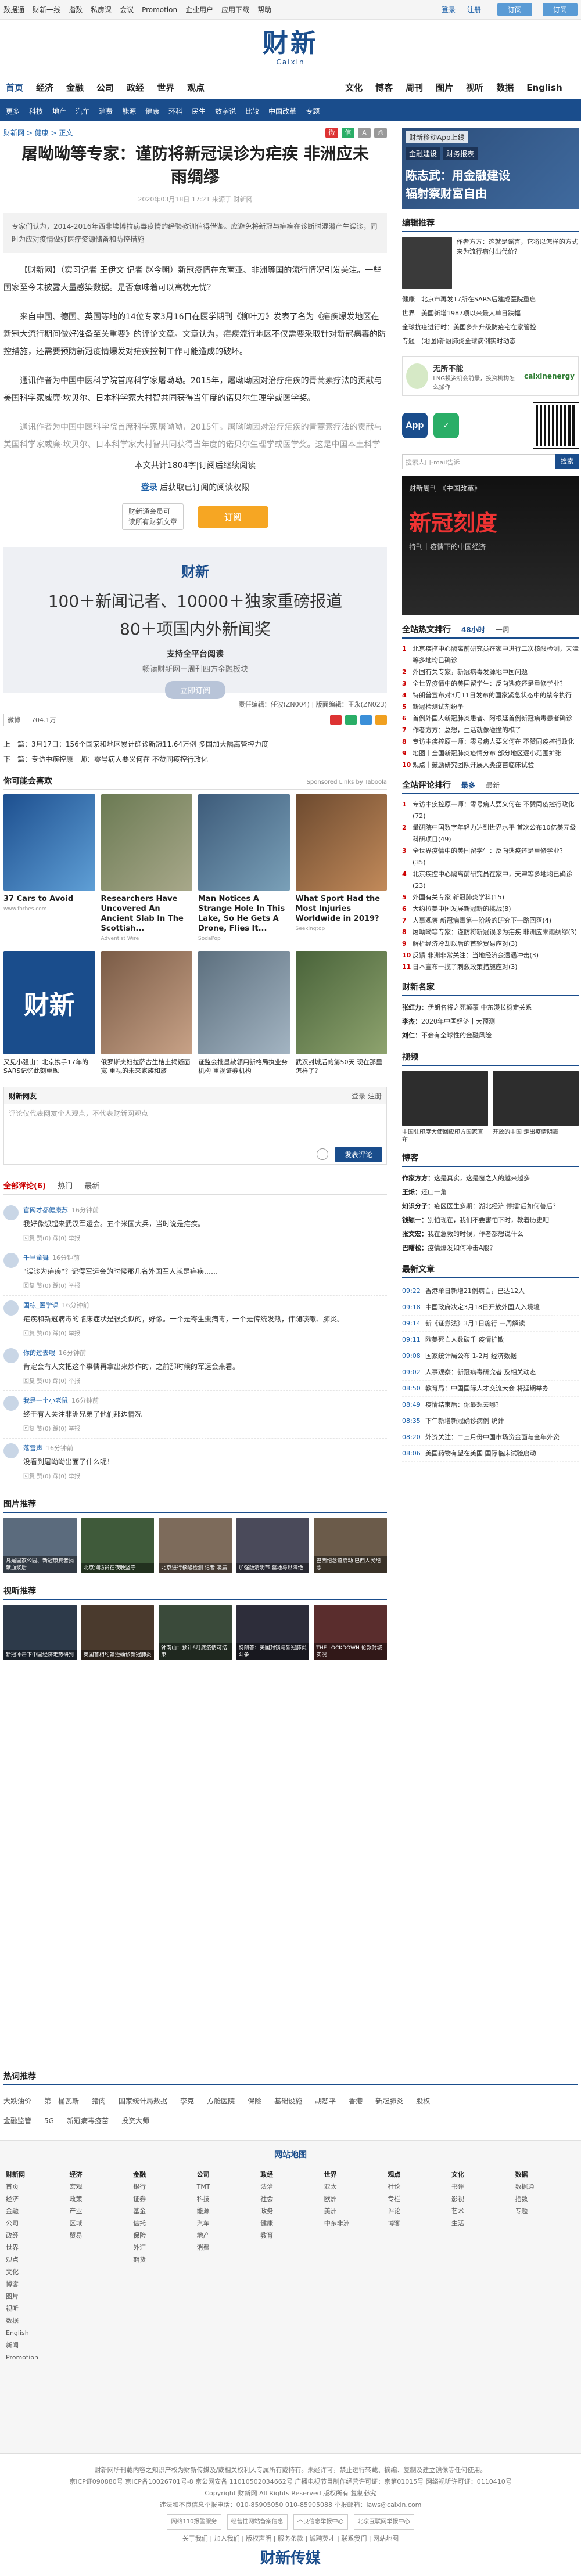 The height and width of the screenshot is (2576, 581). What do you see at coordinates (490, 1372) in the screenshot?
I see `latest-item: 09:02 人事观察：新冠病毒研究者 及相关动态` at bounding box center [490, 1372].